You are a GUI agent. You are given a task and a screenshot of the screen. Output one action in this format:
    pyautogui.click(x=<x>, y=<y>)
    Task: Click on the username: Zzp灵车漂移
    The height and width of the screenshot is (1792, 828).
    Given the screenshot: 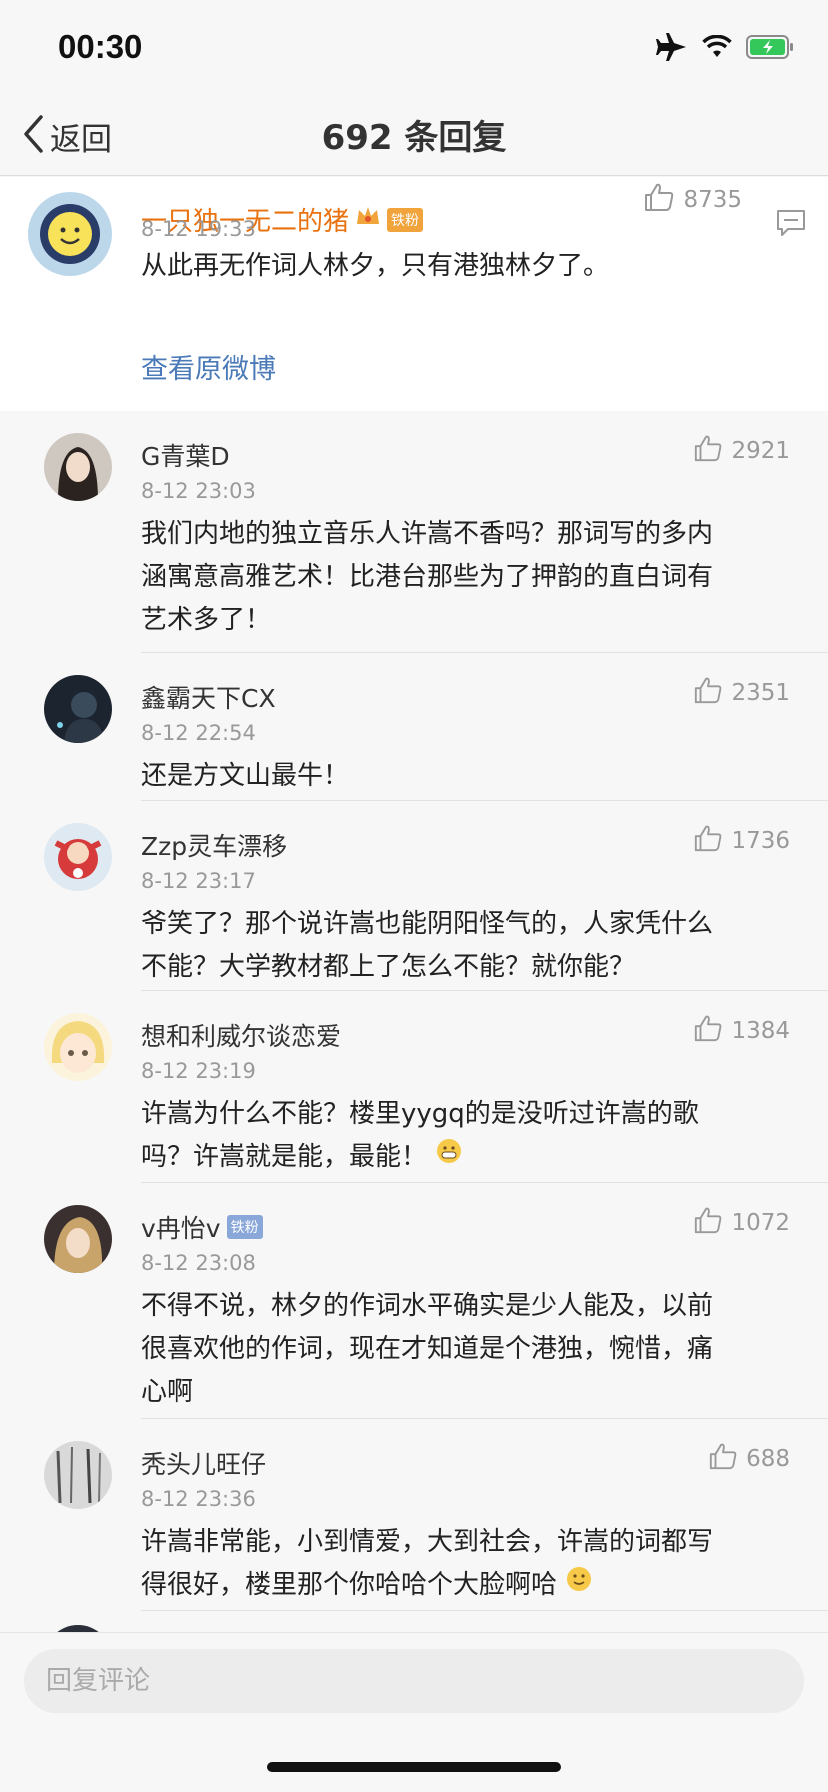 What is the action you would take?
    pyautogui.click(x=214, y=845)
    